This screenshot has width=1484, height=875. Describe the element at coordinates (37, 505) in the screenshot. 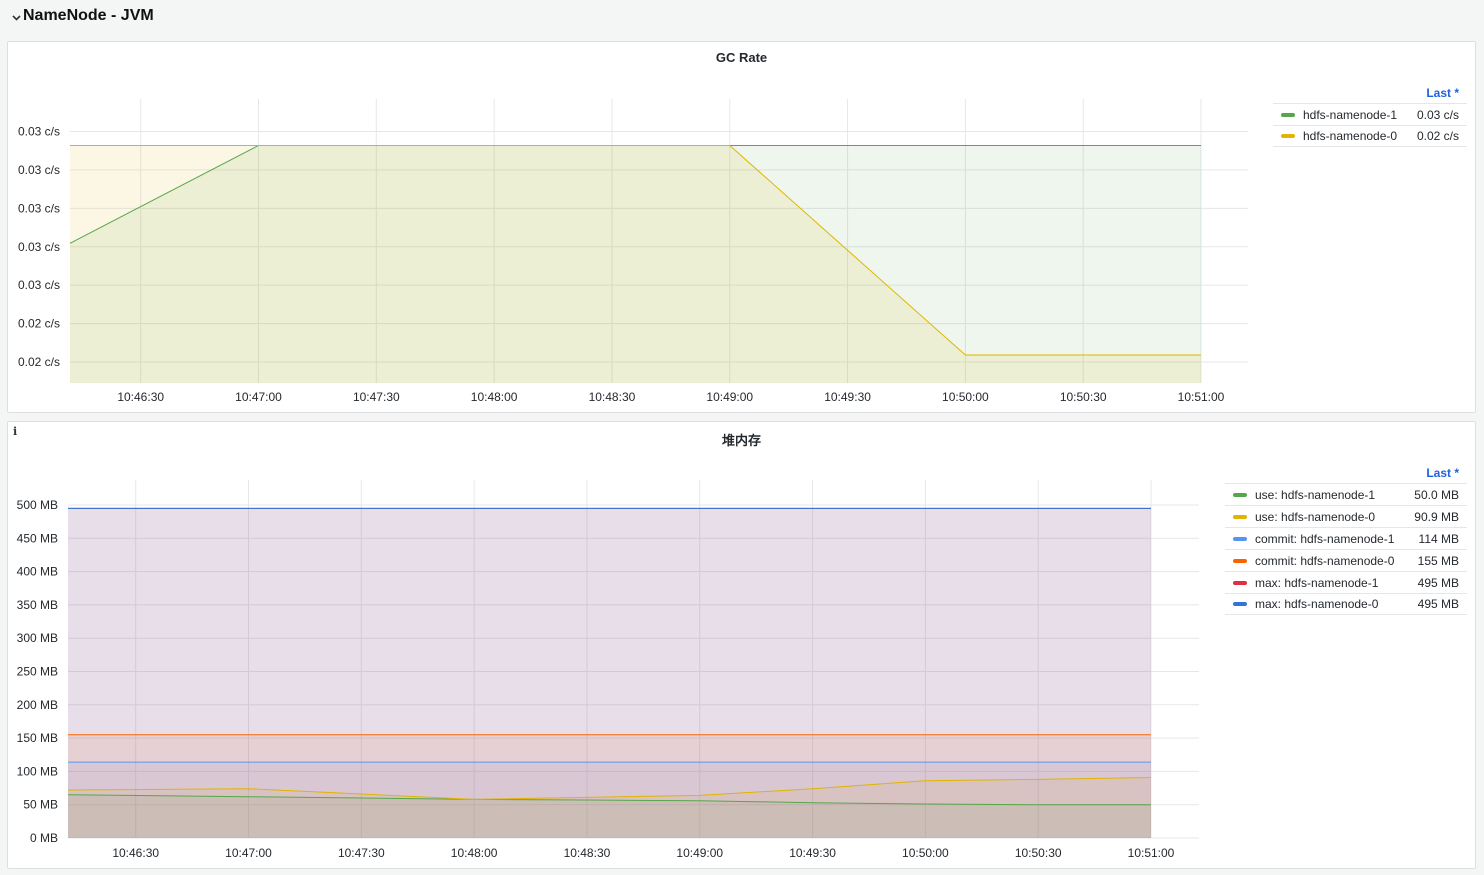

I see `y-tick-label: 500 MB` at that location.